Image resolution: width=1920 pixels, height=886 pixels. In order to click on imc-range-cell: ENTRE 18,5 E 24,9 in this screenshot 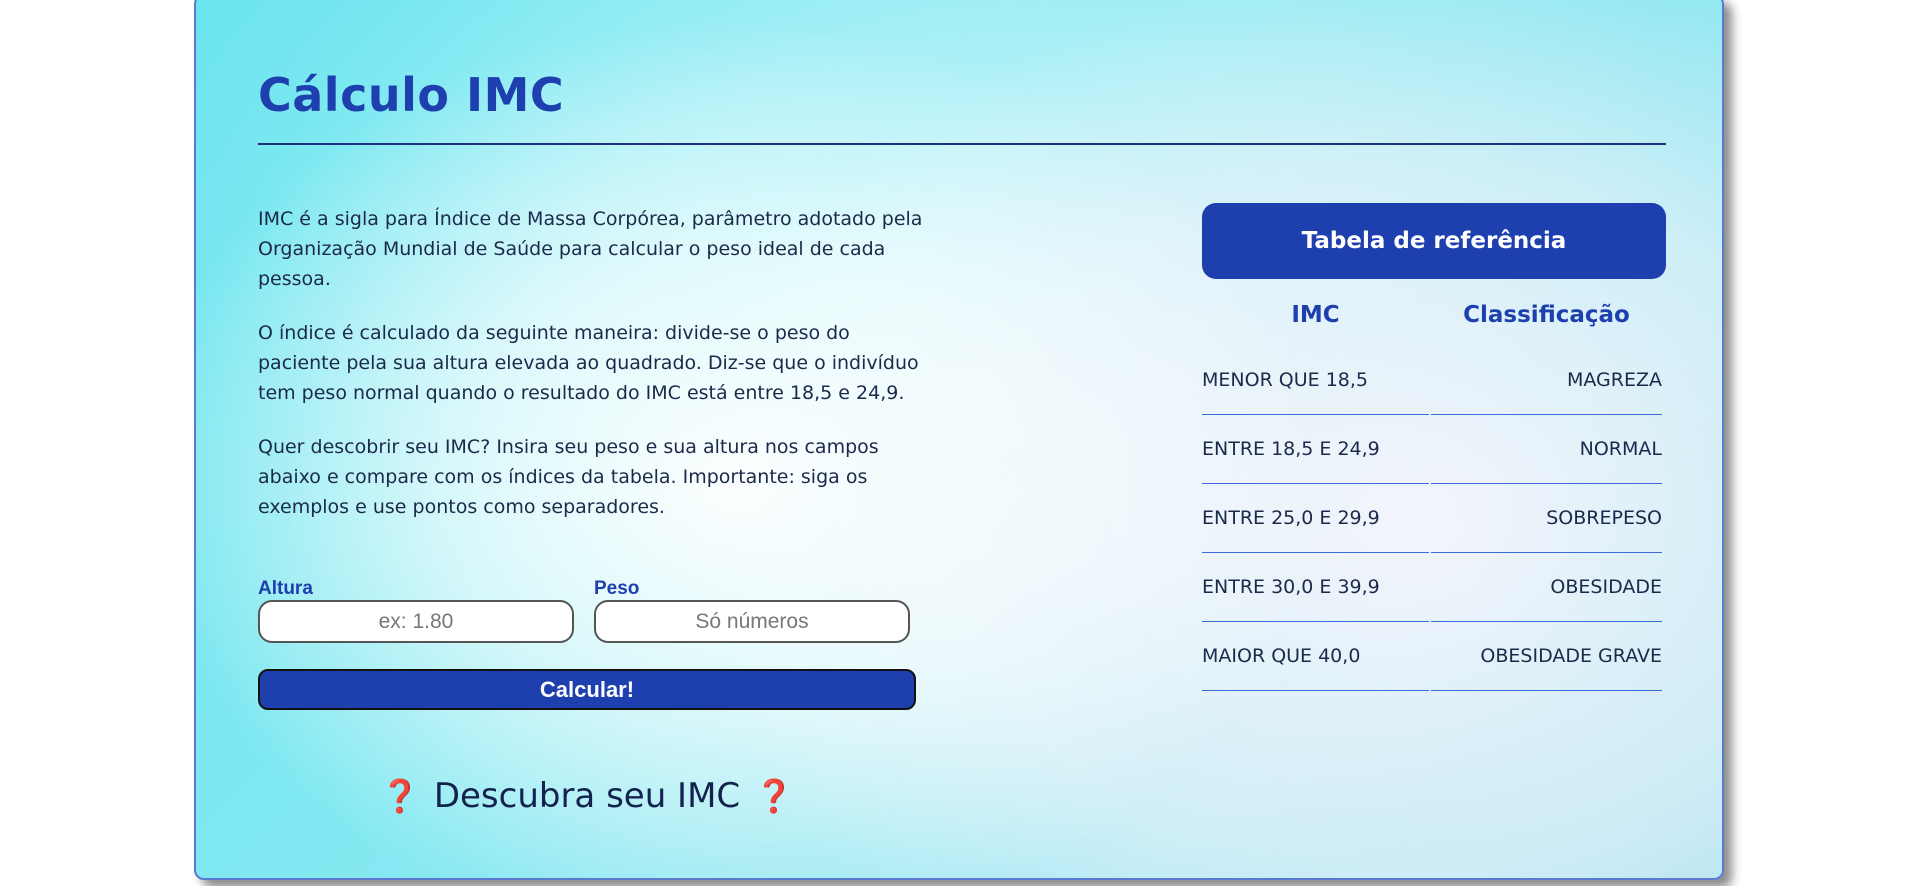, I will do `click(1315, 449)`.